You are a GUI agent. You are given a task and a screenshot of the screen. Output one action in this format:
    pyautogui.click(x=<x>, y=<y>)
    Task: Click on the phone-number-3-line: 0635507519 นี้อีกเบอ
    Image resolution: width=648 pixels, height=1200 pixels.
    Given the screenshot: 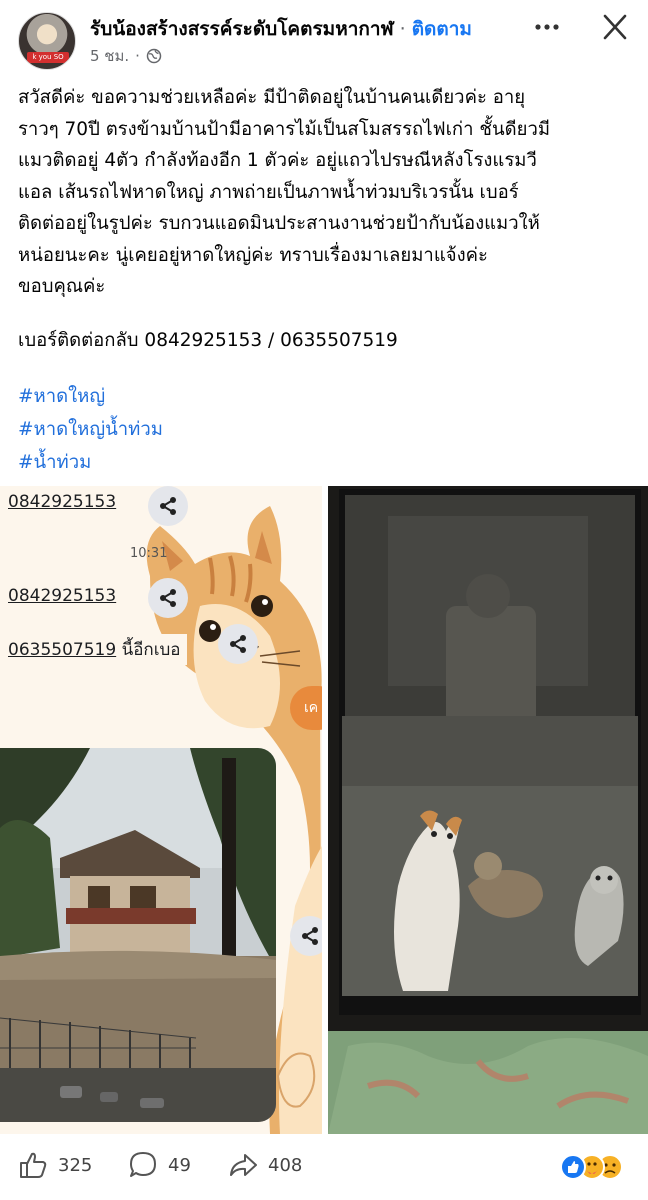 What is the action you would take?
    pyautogui.click(x=94, y=649)
    